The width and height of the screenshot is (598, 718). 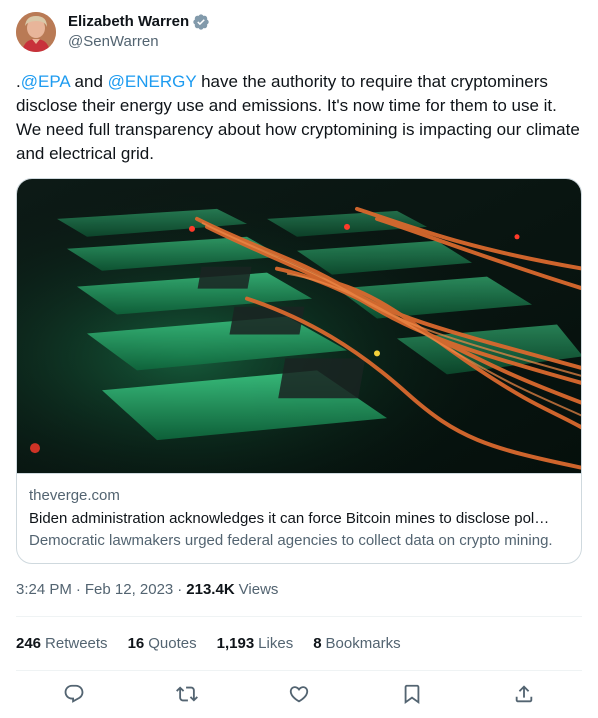 I want to click on retweet-button, so click(x=187, y=694).